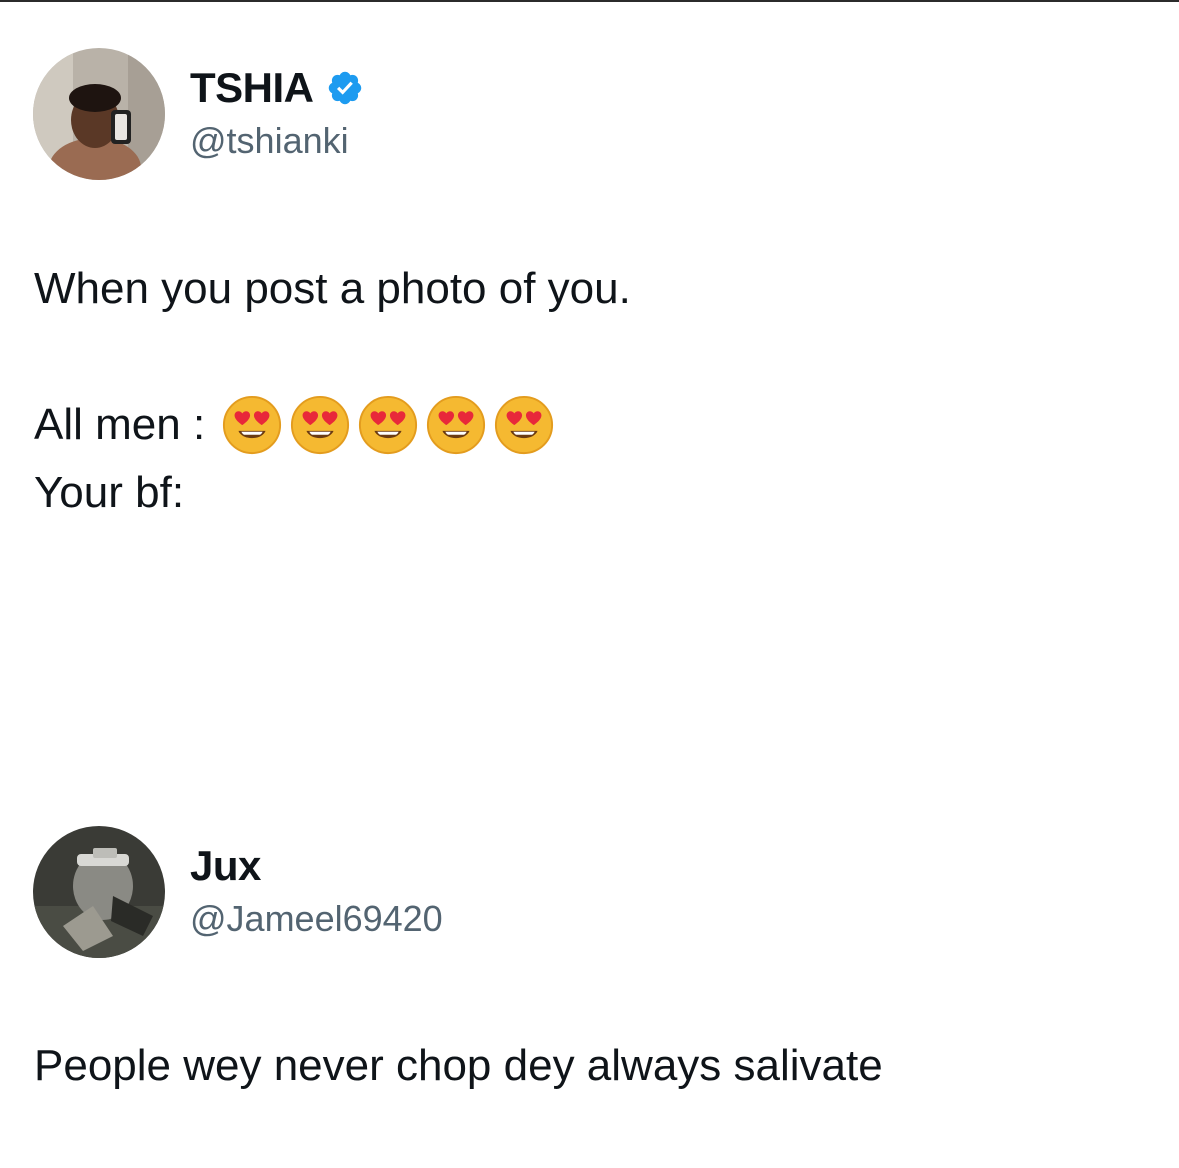  Describe the element at coordinates (269, 141) in the screenshot. I see `handle: @tshianki` at that location.